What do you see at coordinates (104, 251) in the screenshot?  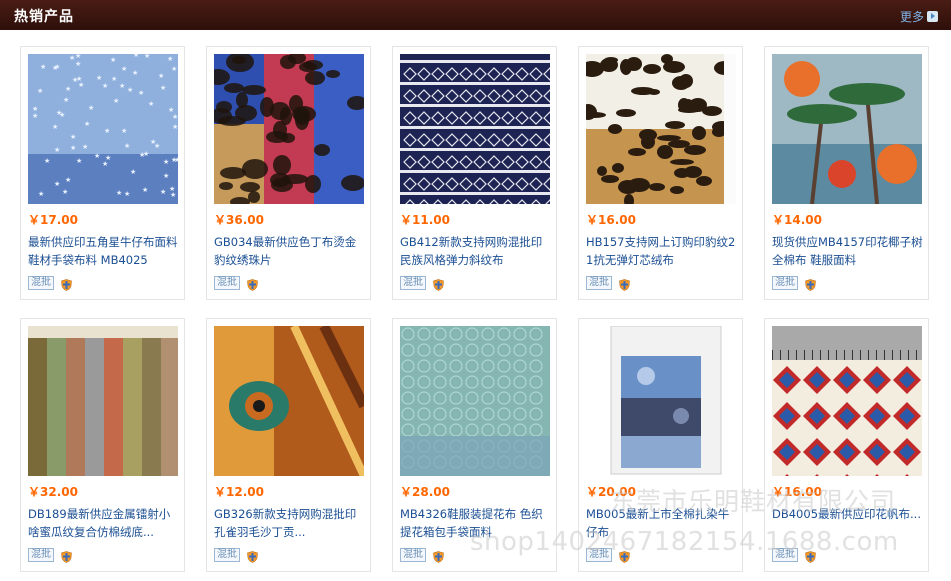 I see `product-title-link: 最新供应印五角星牛仔布面料鞋材手袋布料 MB4025` at bounding box center [104, 251].